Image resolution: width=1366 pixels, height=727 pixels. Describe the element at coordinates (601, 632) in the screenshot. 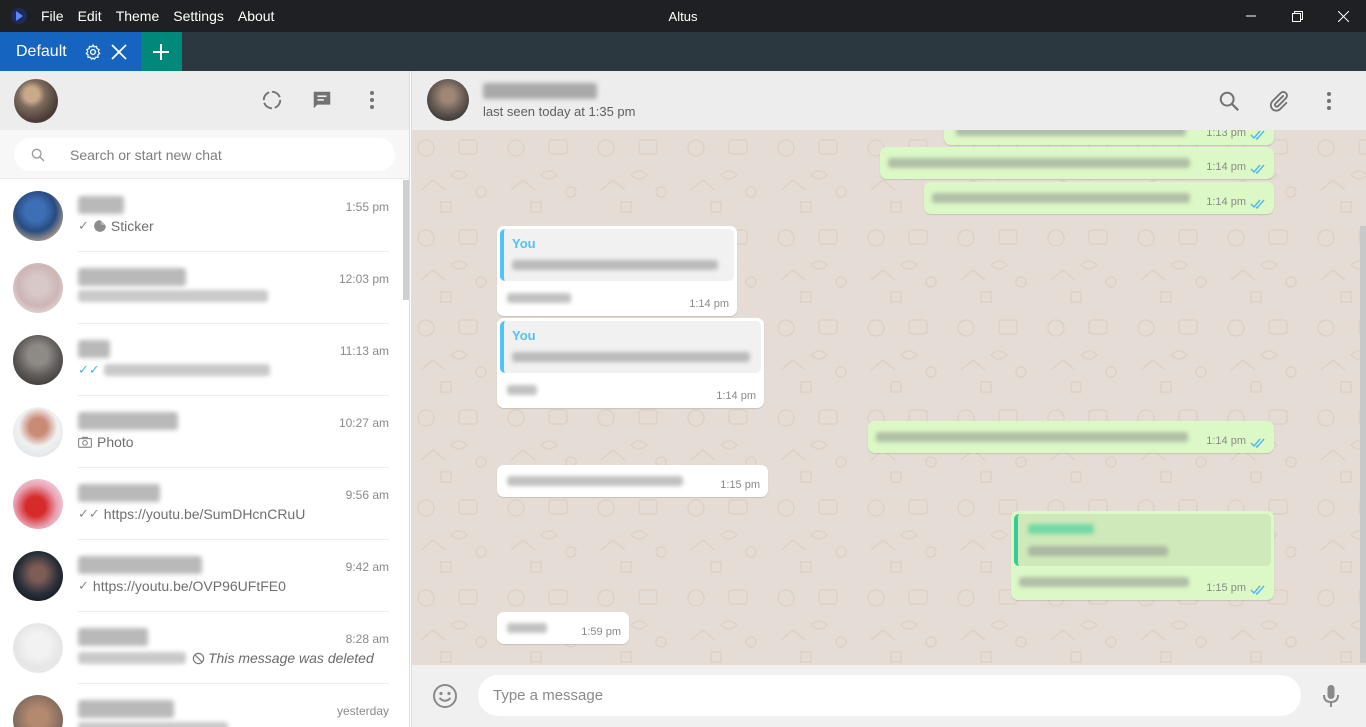

I see `message-time: 1:59 pm` at that location.